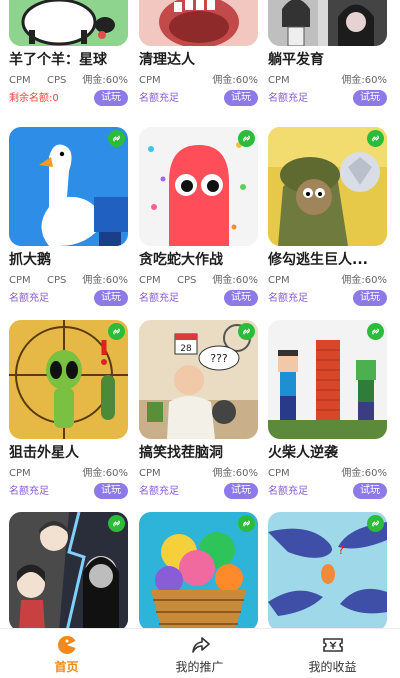 The width and height of the screenshot is (400, 678). I want to click on game-title: 贪吃蛇大作战, so click(181, 260).